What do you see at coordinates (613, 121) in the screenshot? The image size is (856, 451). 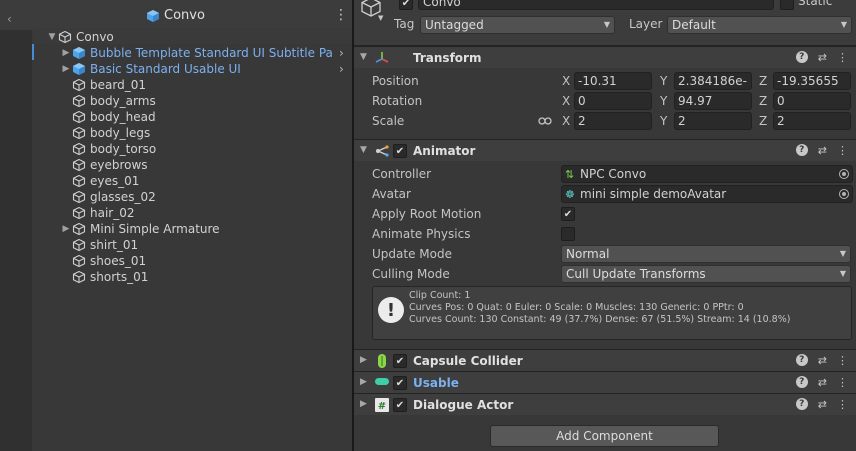 I see `scale-x-field: 2` at bounding box center [613, 121].